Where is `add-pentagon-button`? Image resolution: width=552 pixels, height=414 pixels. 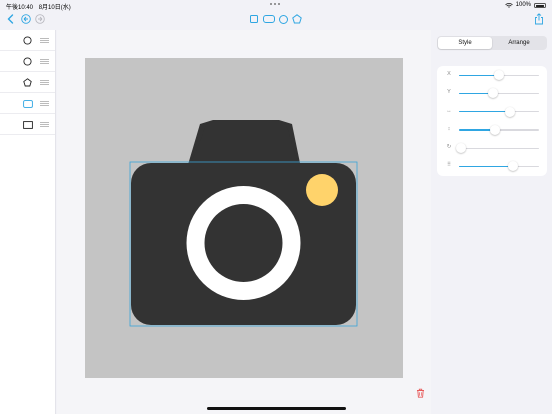 add-pentagon-button is located at coordinates (297, 19).